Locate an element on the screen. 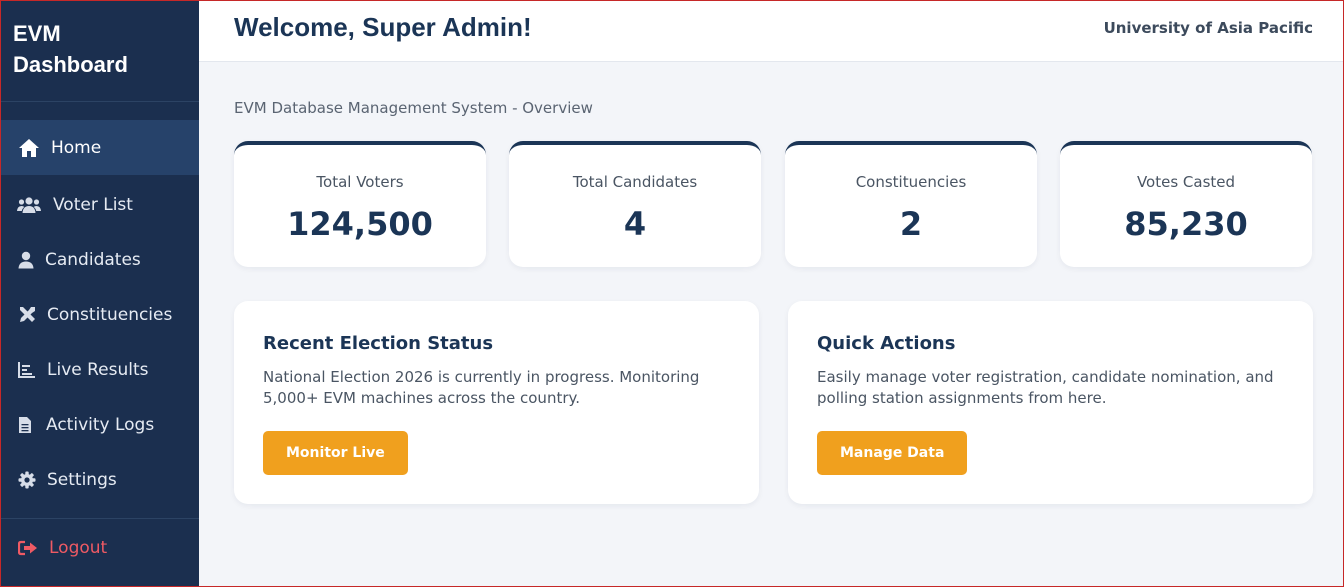  sidebar-item-label: Live Results is located at coordinates (98, 369).